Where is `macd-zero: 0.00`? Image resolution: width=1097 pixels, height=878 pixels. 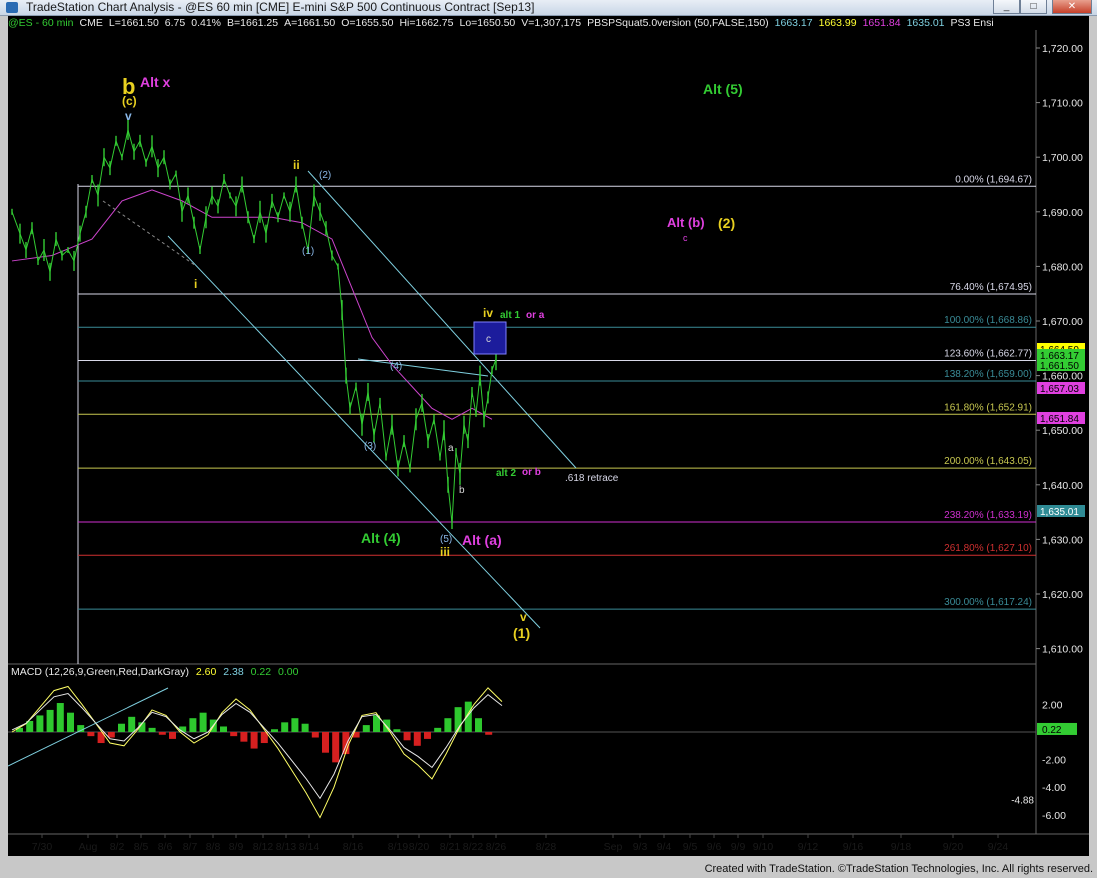
macd-zero: 0.00 is located at coordinates (288, 672).